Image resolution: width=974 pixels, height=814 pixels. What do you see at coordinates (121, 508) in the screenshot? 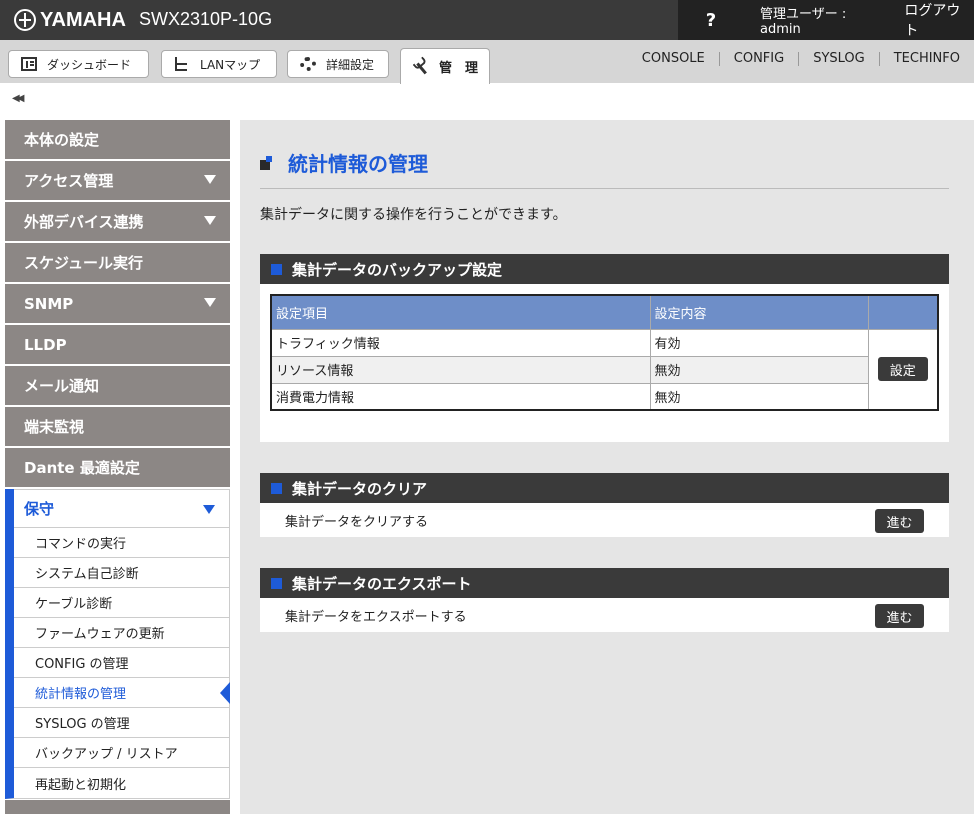
I see `sidebar-item-maintenance: 保守` at bounding box center [121, 508].